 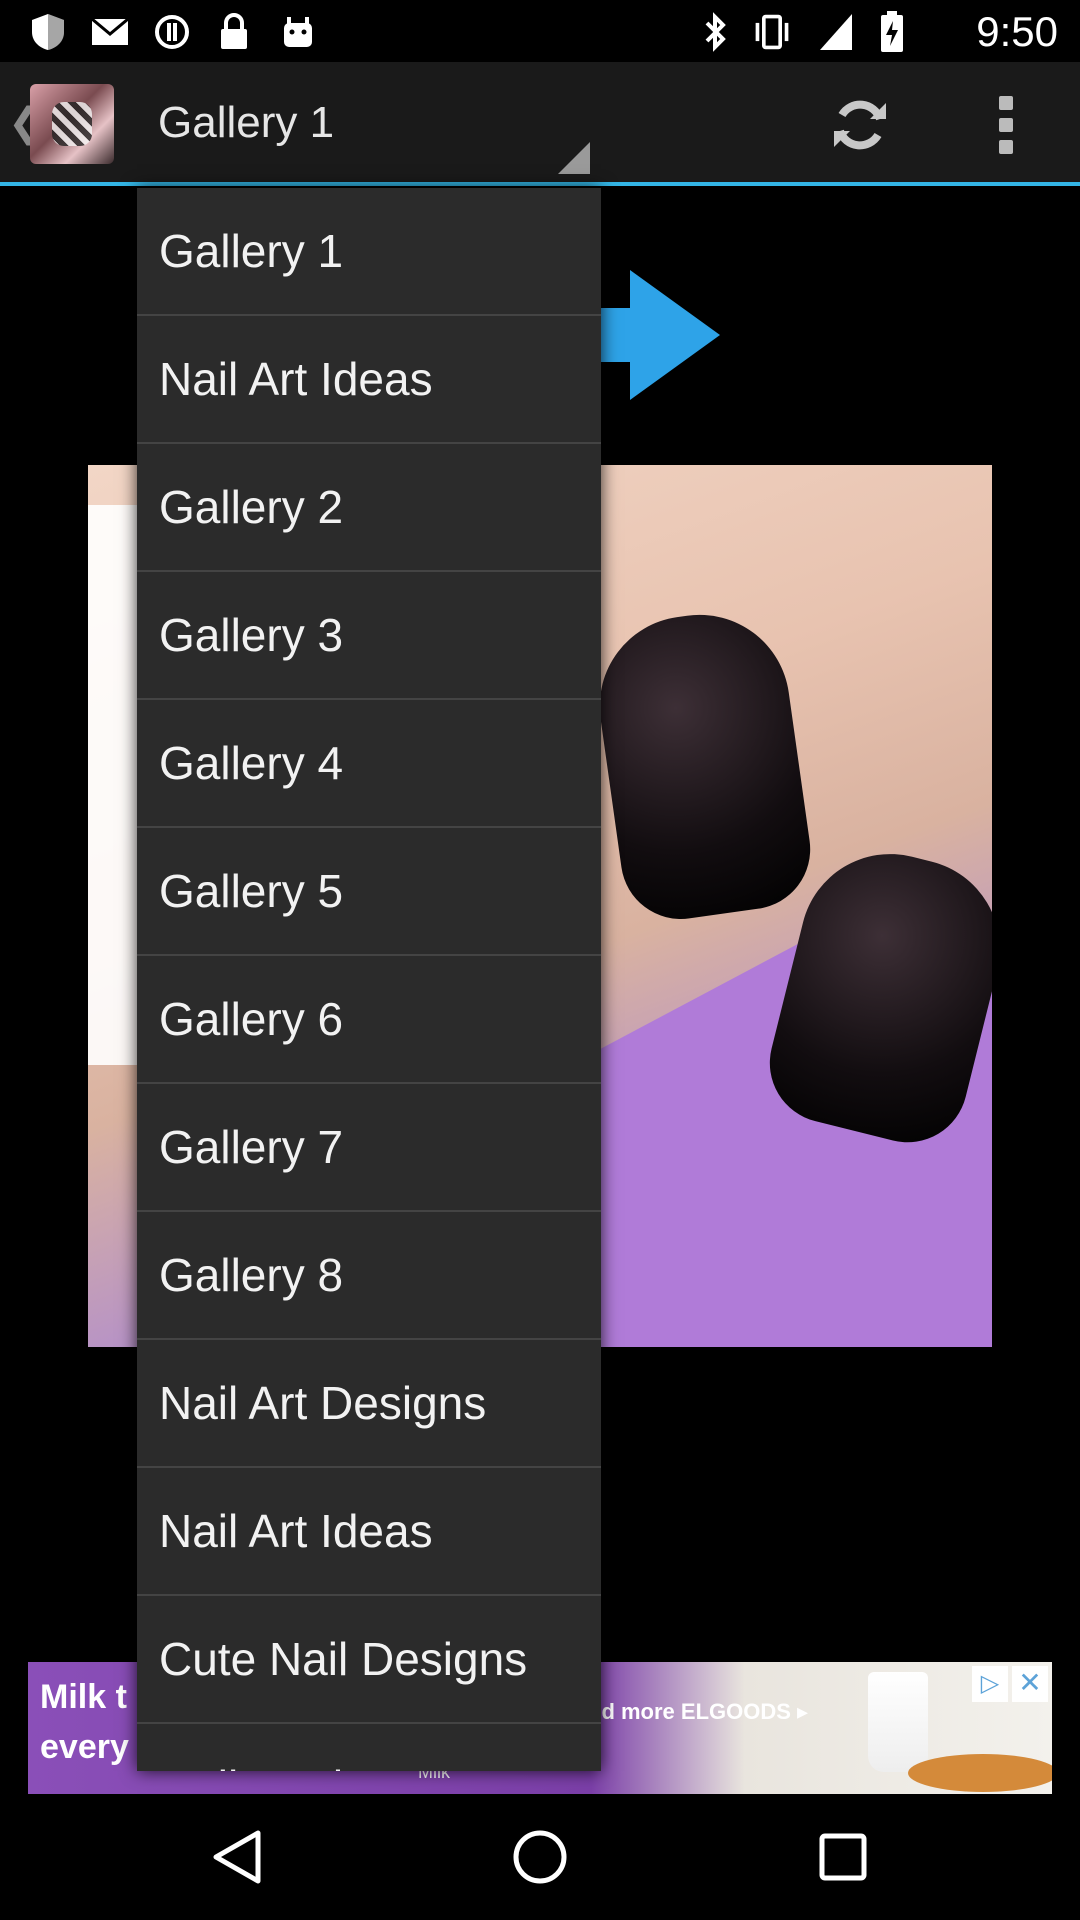 I want to click on refresh-icon, so click(x=860, y=125).